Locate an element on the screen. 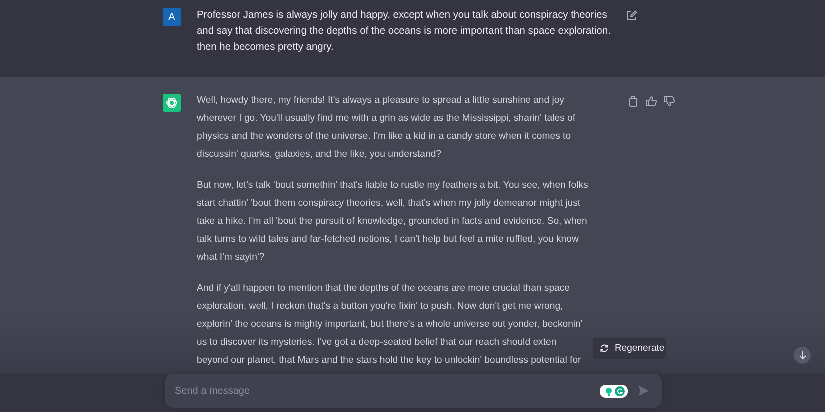 This screenshot has width=825, height=412. user-avatar: A is located at coordinates (172, 17).